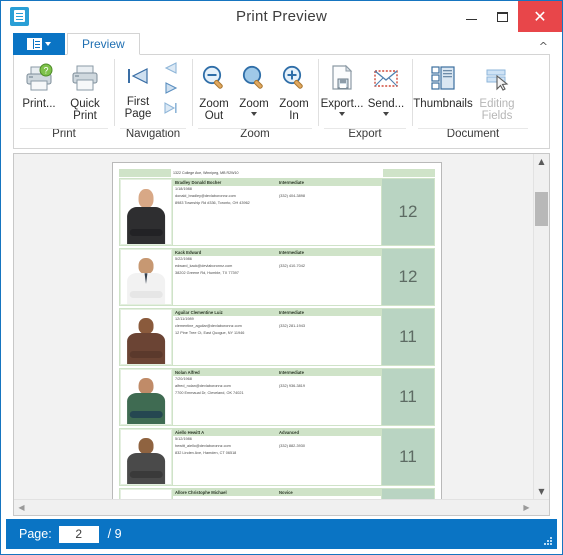 This screenshot has width=563, height=555. I want to click on person-name: Kack Edward, so click(188, 252).